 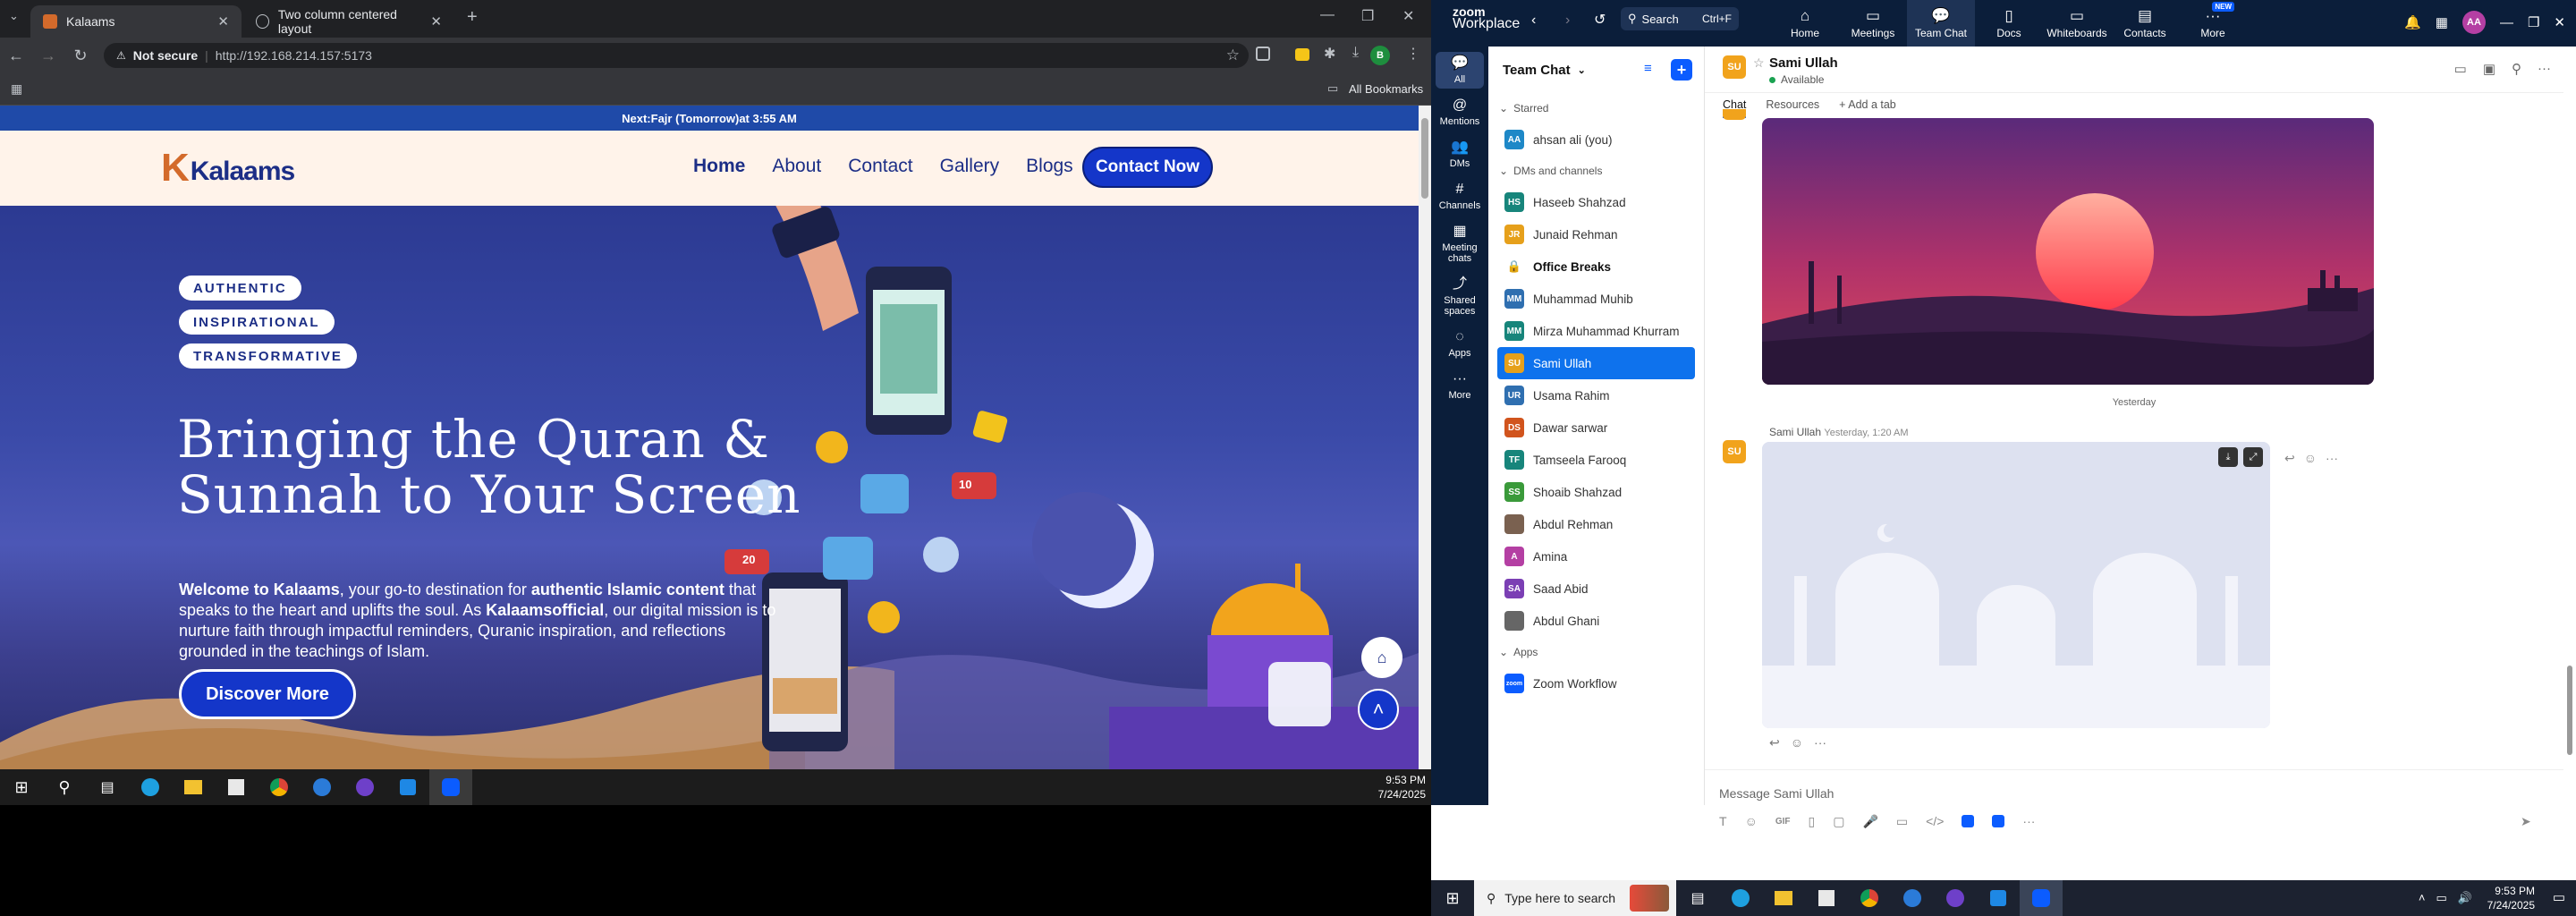 What do you see at coordinates (2041, 898) in the screenshot?
I see `zoom-taskbar-icon` at bounding box center [2041, 898].